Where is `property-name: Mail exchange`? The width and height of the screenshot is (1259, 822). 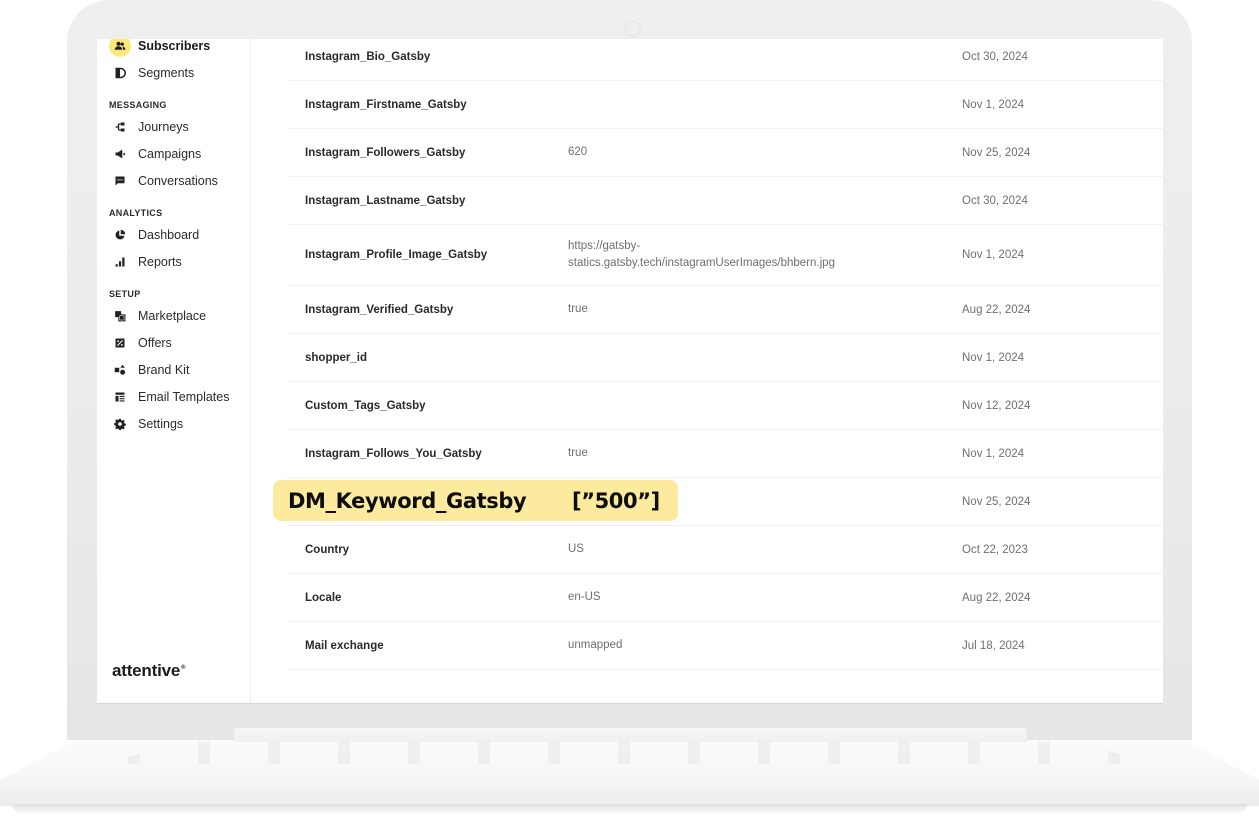
property-name: Mail exchange is located at coordinates (344, 645).